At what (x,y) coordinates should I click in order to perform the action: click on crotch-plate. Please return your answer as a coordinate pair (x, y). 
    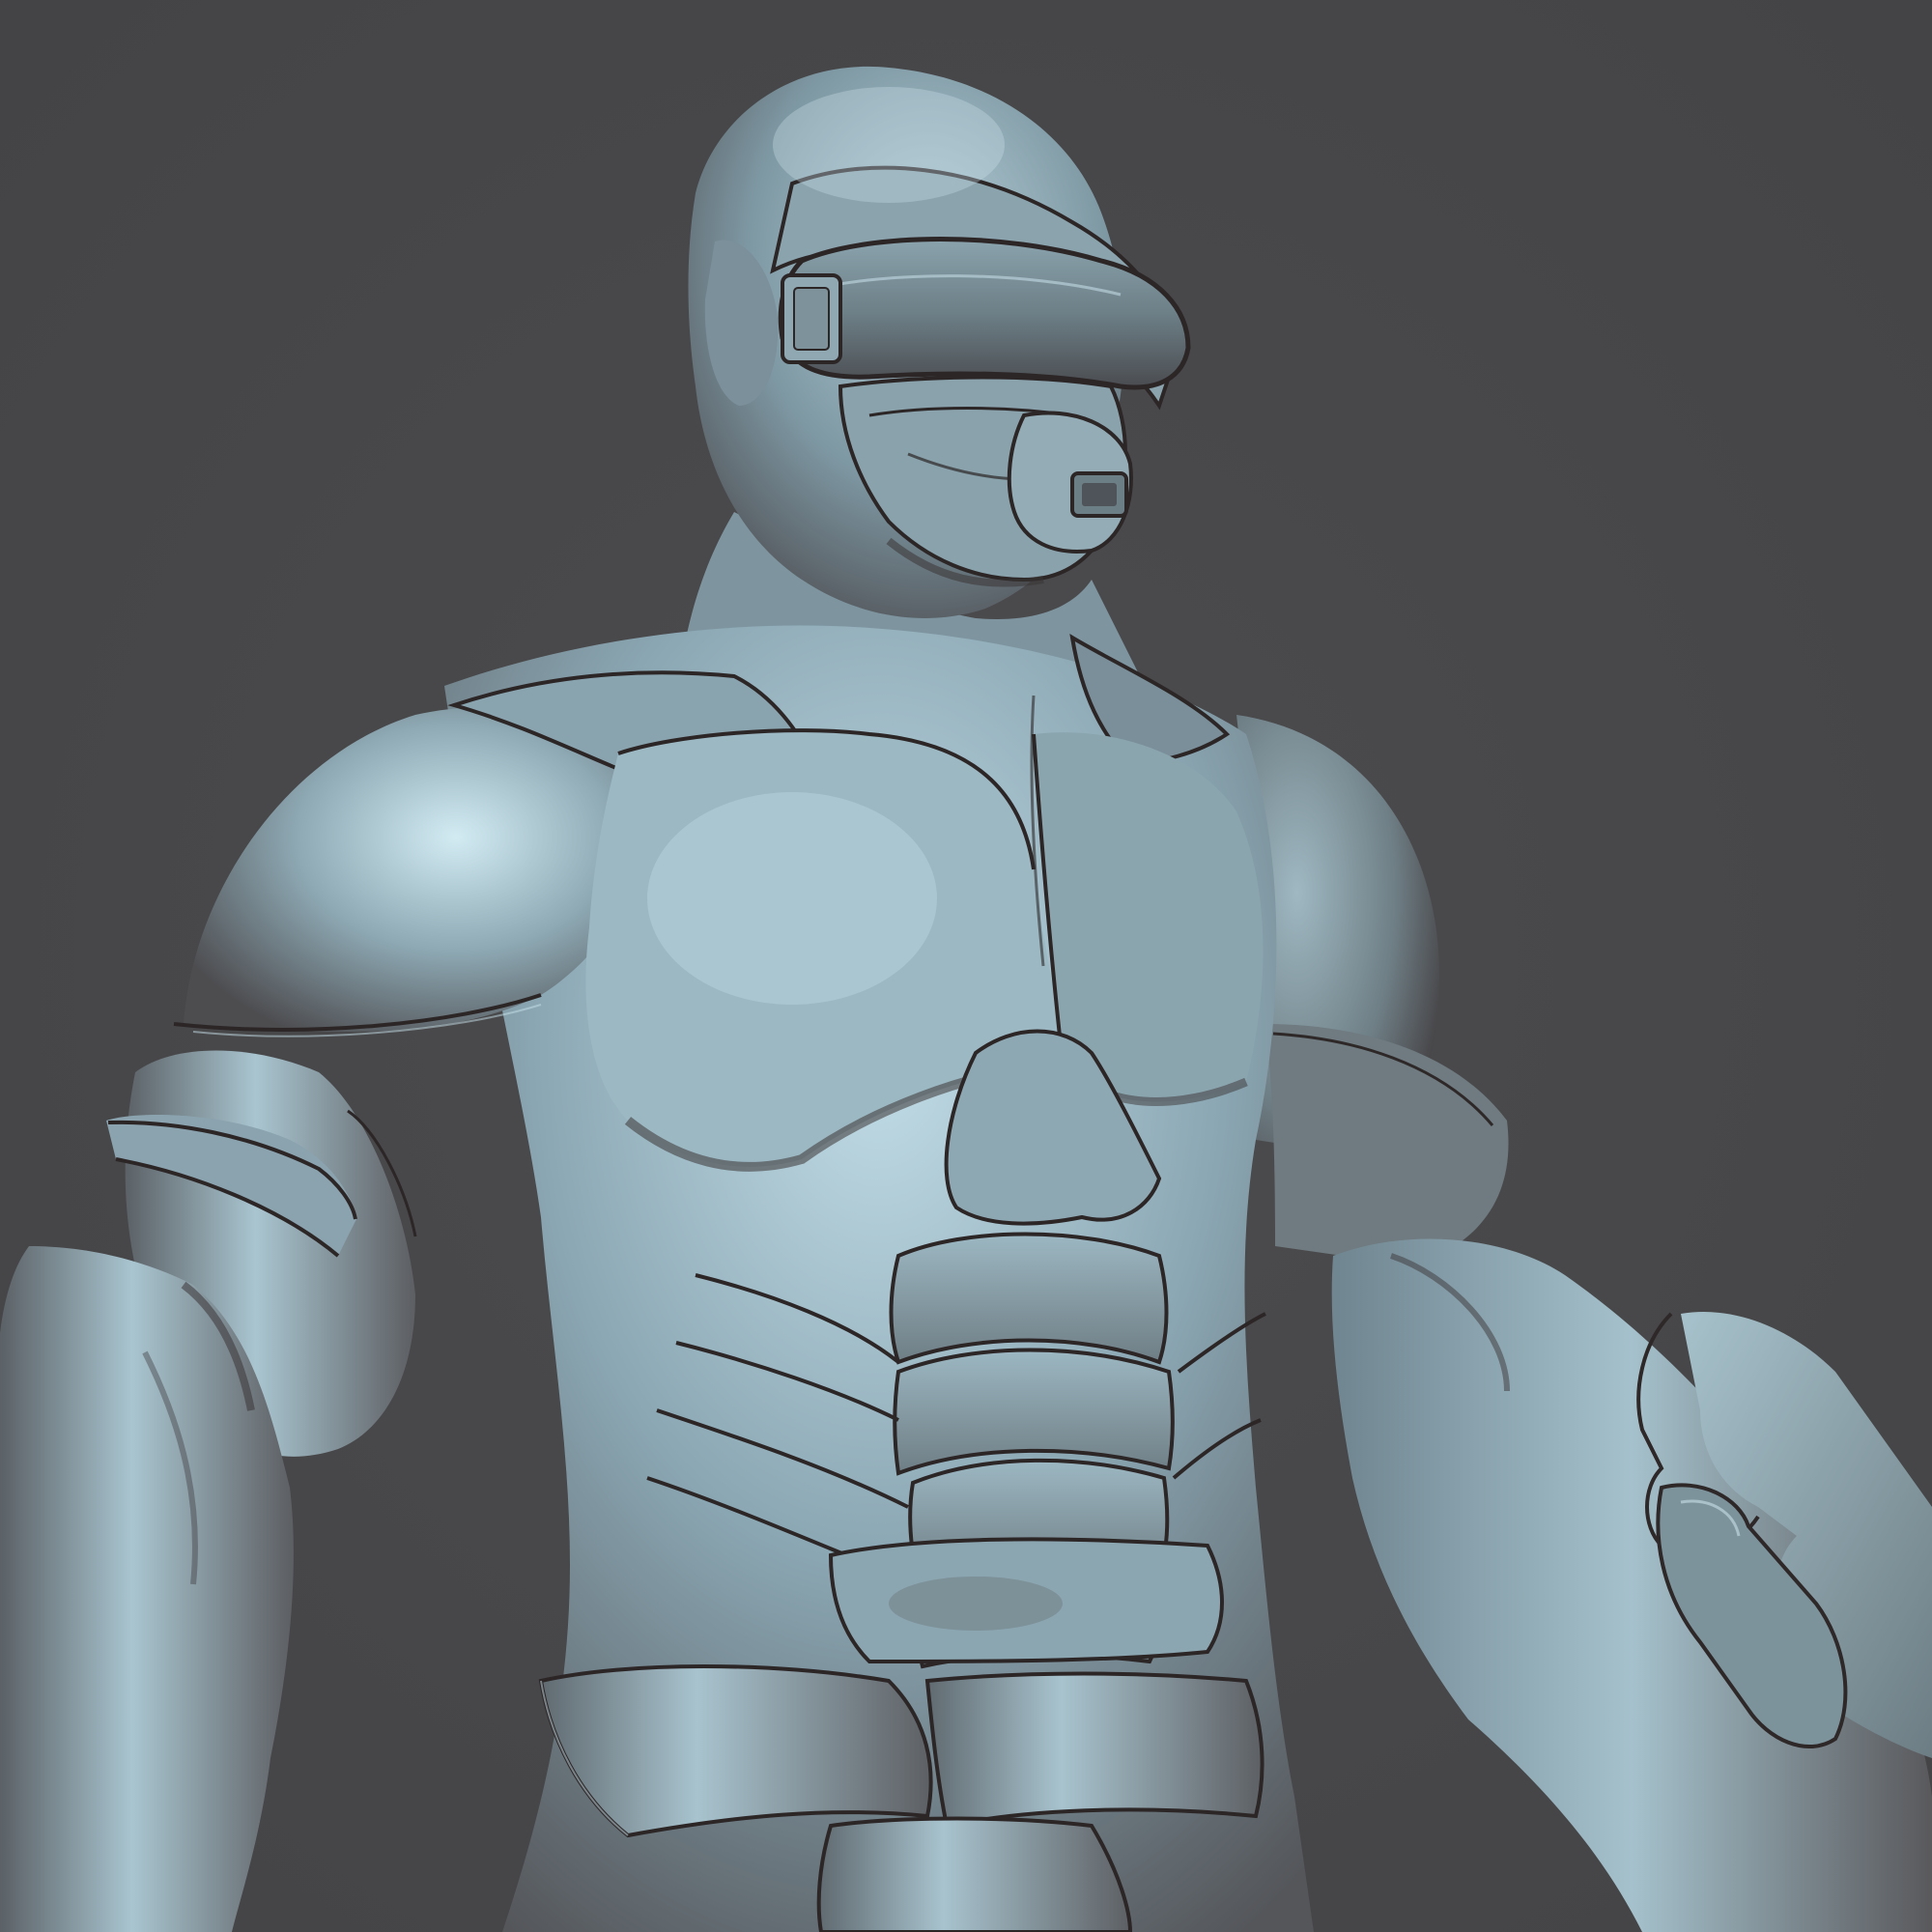
    Looking at the image, I should click on (974, 1874).